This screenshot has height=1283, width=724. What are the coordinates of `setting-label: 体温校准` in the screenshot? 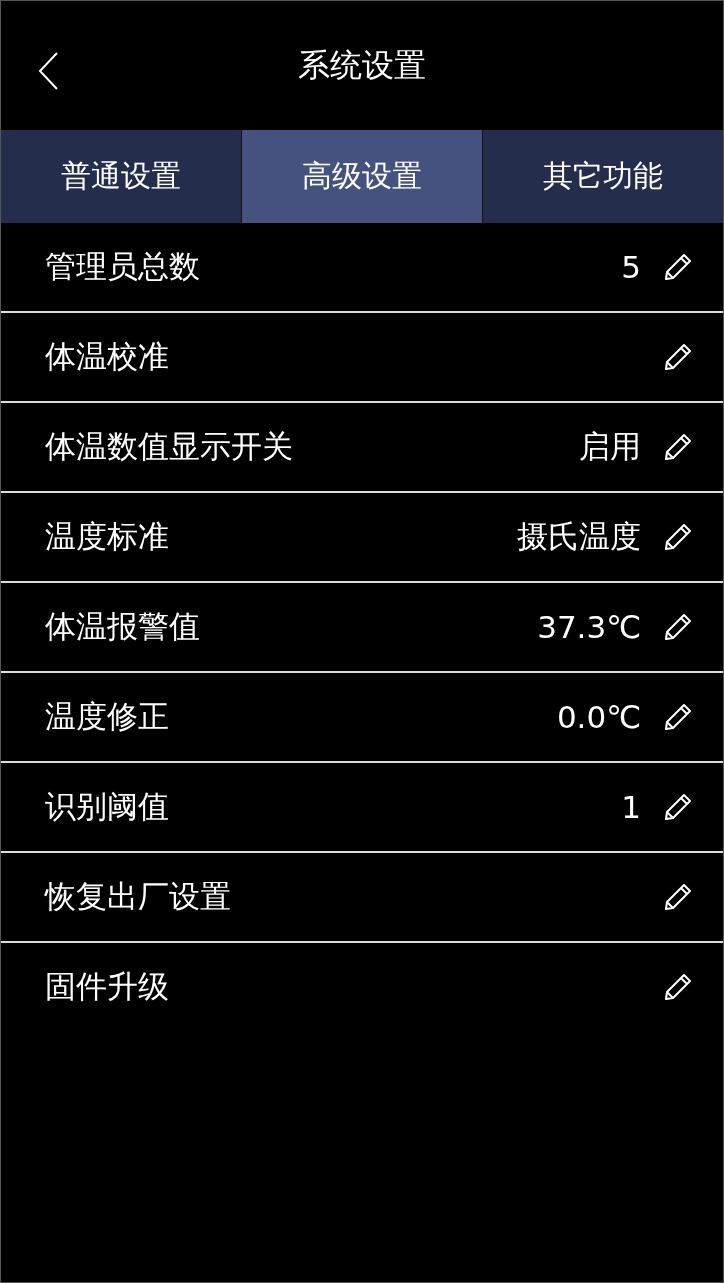 It's located at (107, 356).